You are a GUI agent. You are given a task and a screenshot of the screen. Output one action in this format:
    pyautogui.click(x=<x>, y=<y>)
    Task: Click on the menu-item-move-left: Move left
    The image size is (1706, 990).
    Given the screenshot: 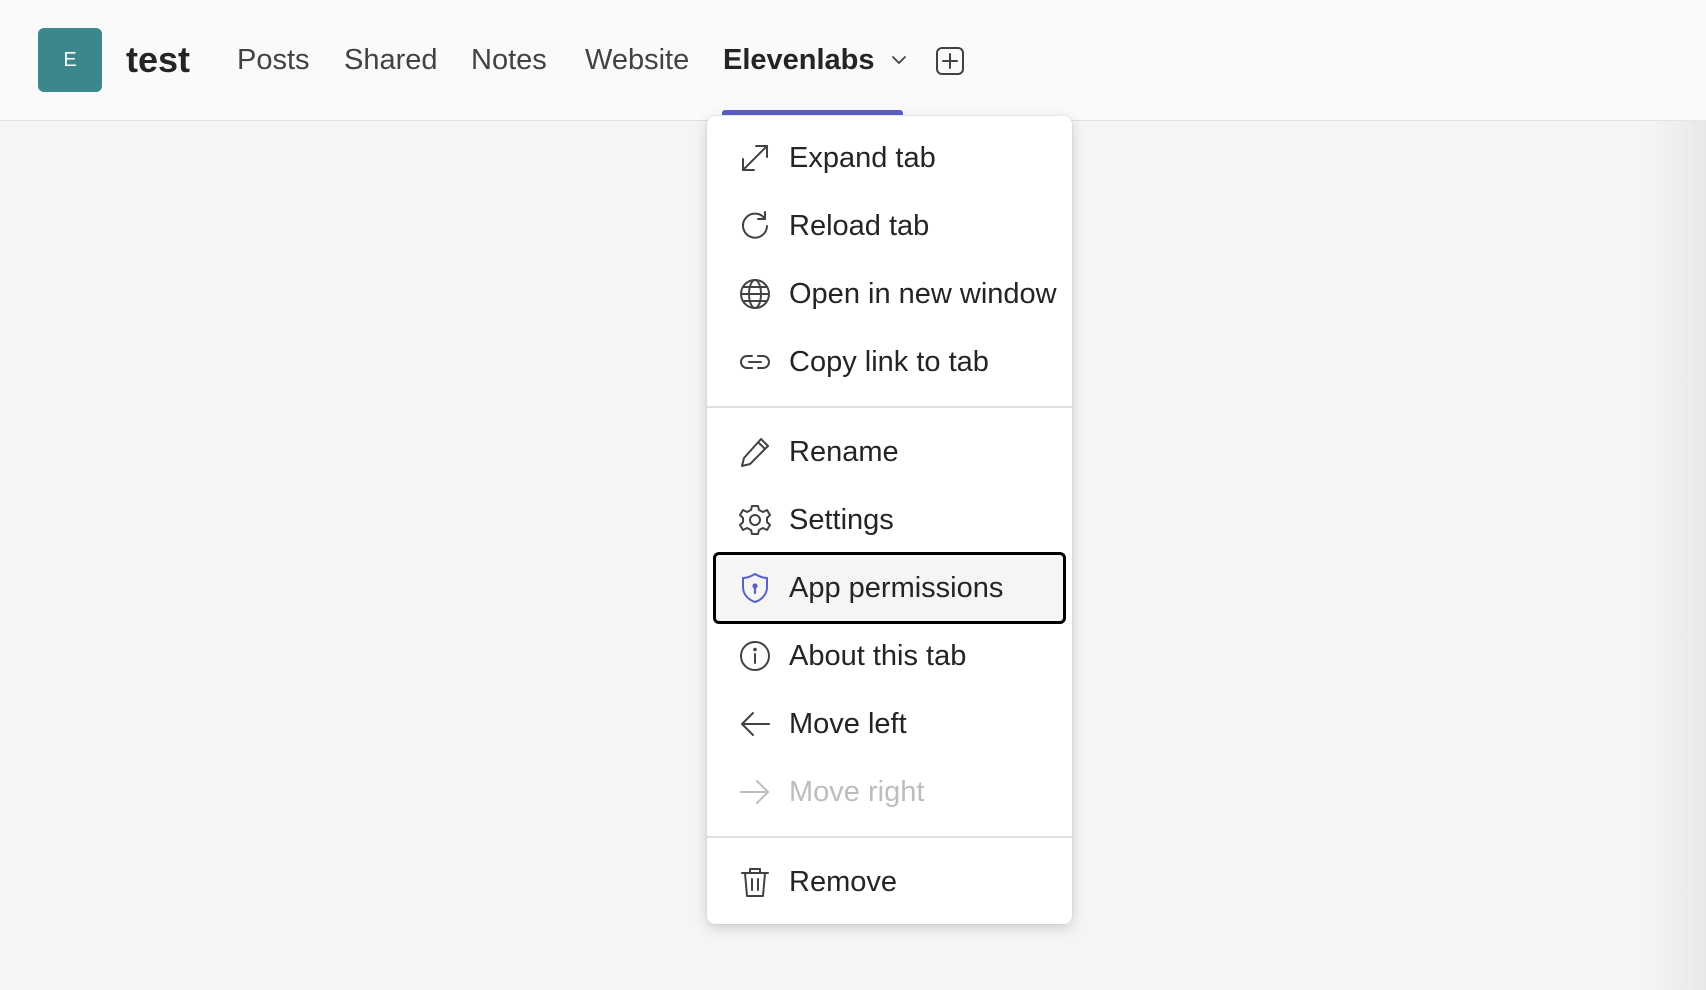 What is the action you would take?
    pyautogui.click(x=889, y=724)
    